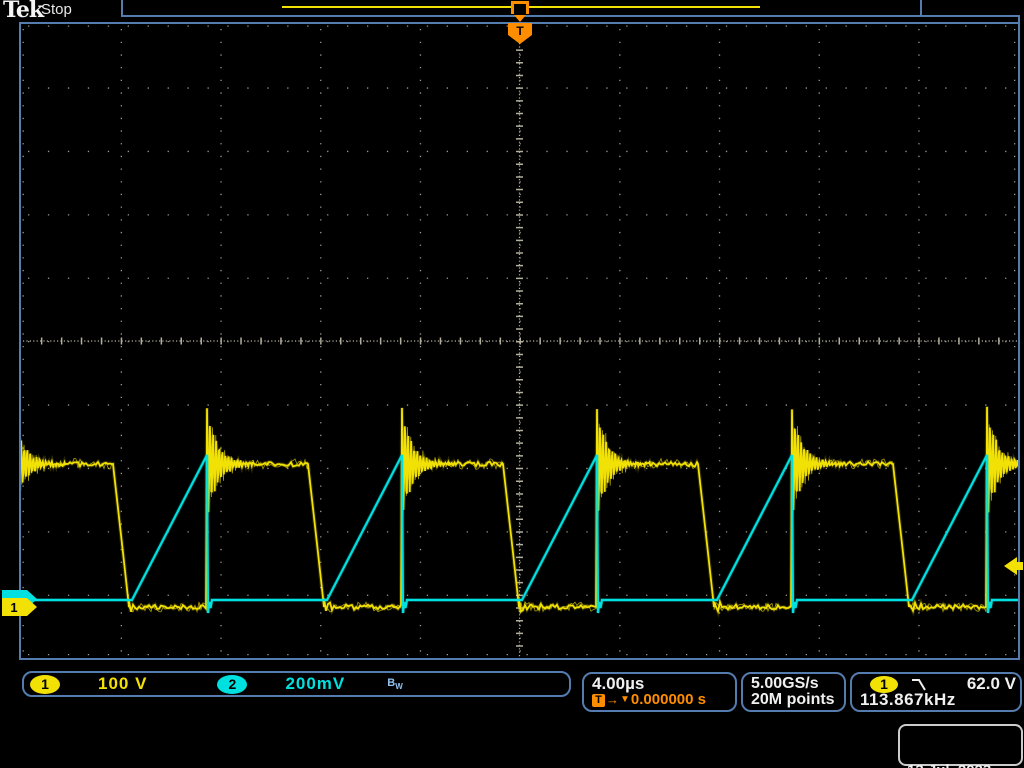 This screenshot has height=768, width=1024. What do you see at coordinates (123, 683) in the screenshot?
I see `ch1-scale: 100 V` at bounding box center [123, 683].